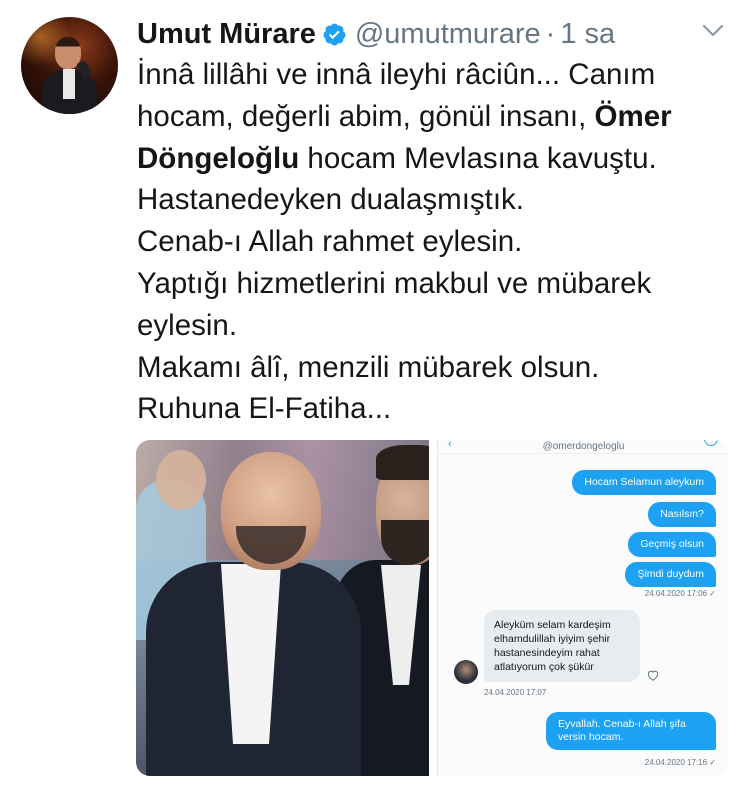 This screenshot has height=791, width=750. I want to click on tweet-line: eylesin., so click(187, 325).